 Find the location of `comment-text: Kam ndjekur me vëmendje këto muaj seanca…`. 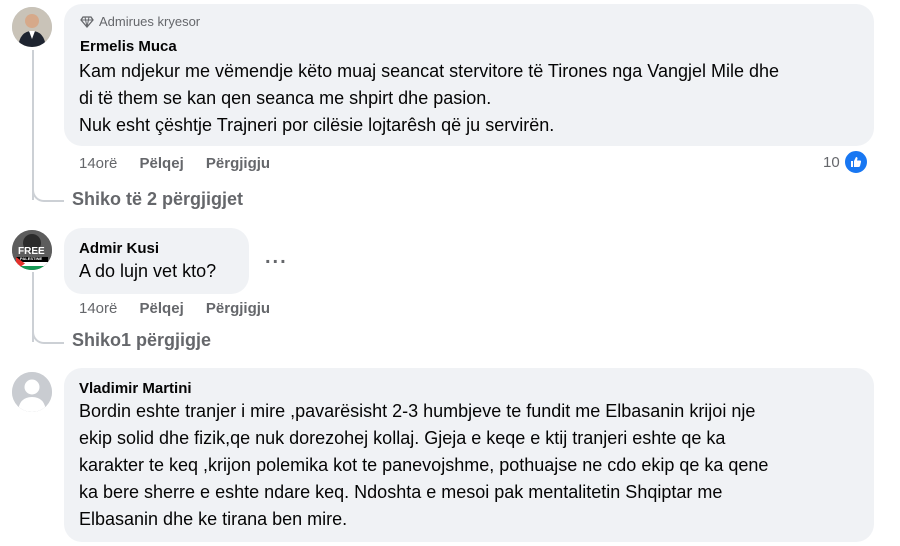

comment-text: Kam ndjekur me vëmendje këto muaj seanca… is located at coordinates (429, 98).